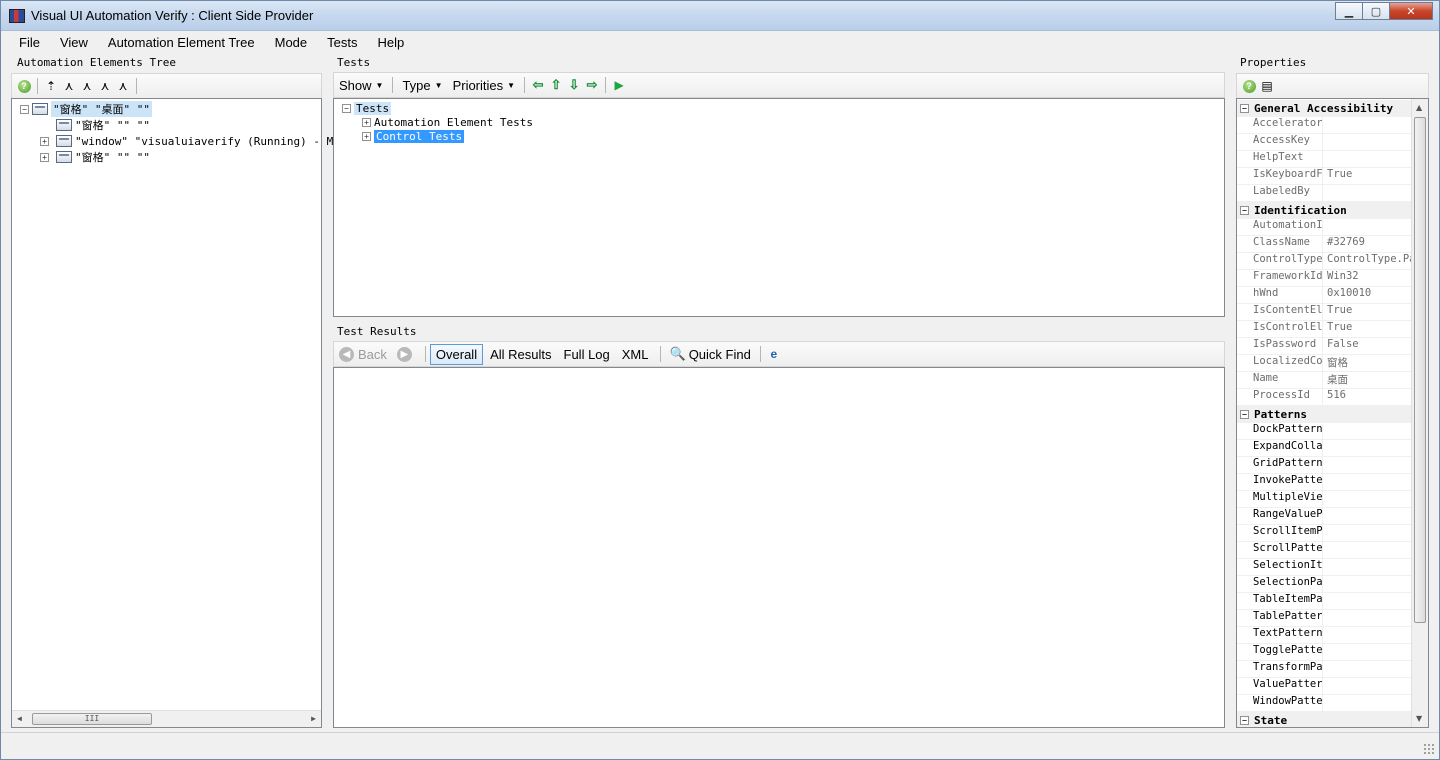 This screenshot has height=760, width=1440. Describe the element at coordinates (416, 85) in the screenshot. I see `type-label: Type` at that location.